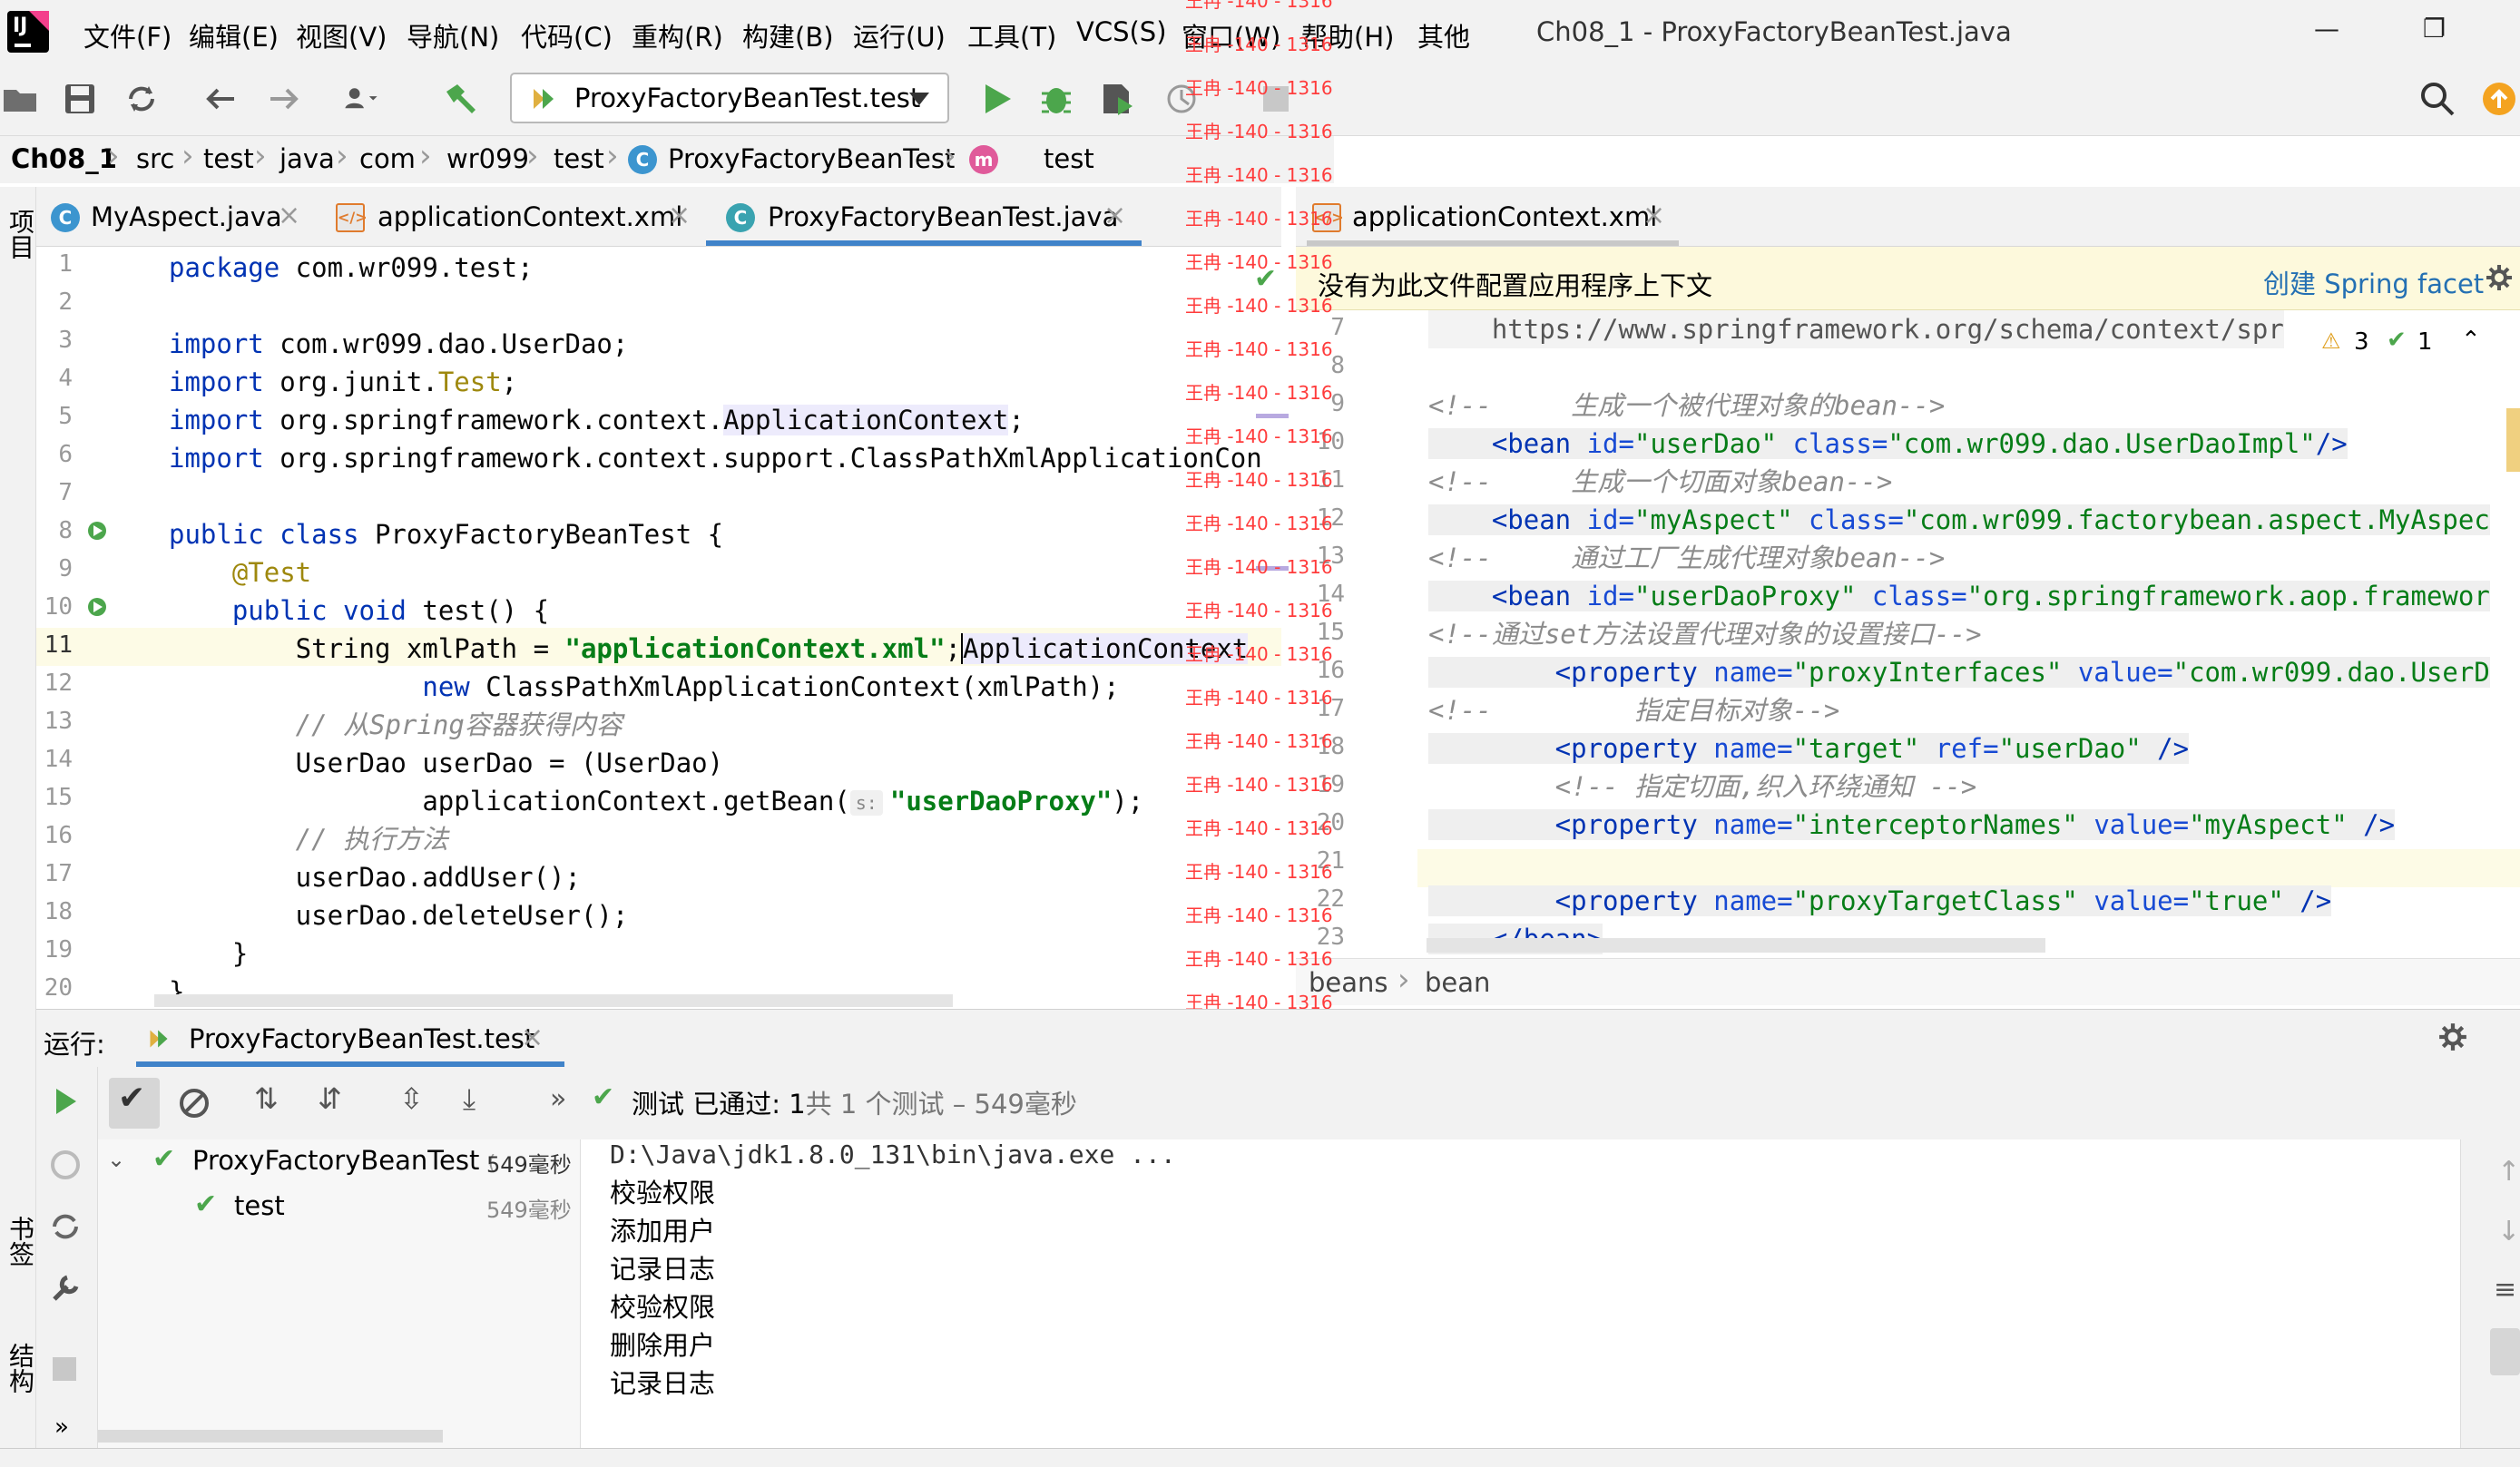 This screenshot has width=2520, height=1467. What do you see at coordinates (361, 99) in the screenshot?
I see `user-dropdown-icon` at bounding box center [361, 99].